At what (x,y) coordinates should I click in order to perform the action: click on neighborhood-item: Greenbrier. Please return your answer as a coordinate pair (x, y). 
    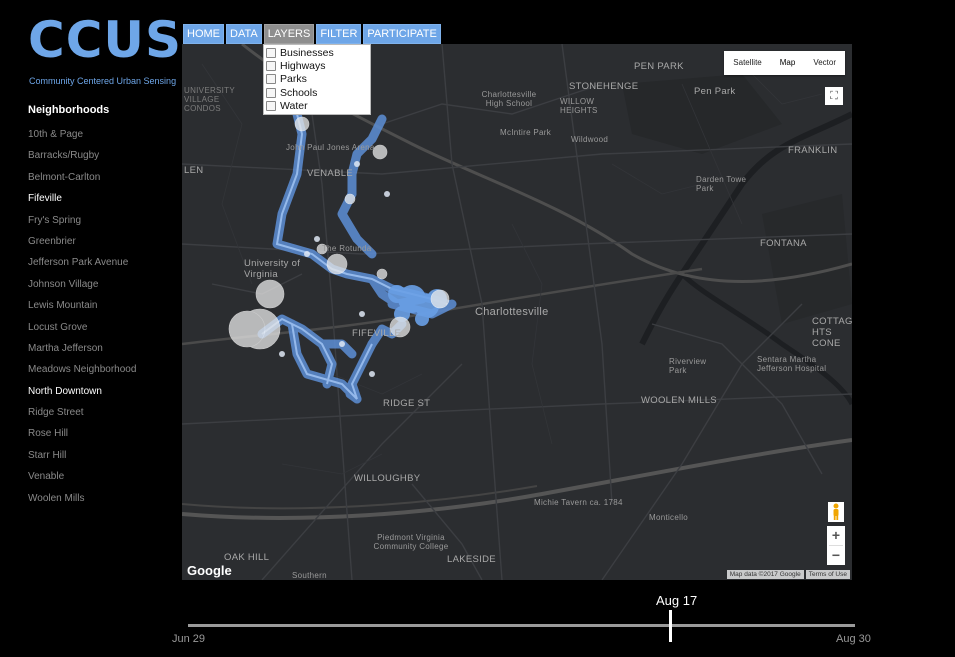
    Looking at the image, I should click on (82, 245).